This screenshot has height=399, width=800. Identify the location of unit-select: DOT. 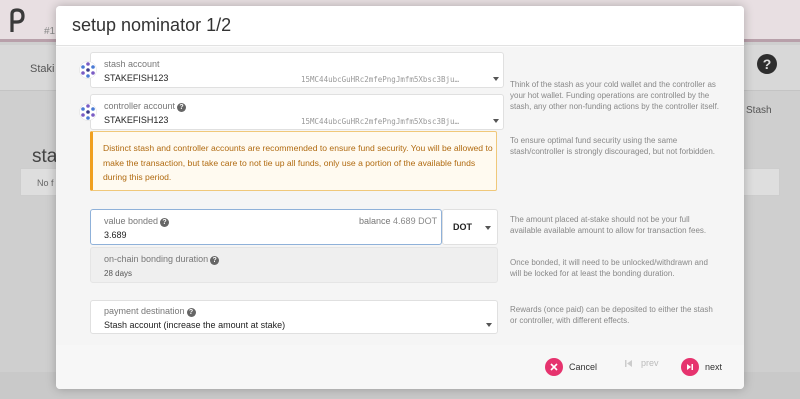
(470, 227).